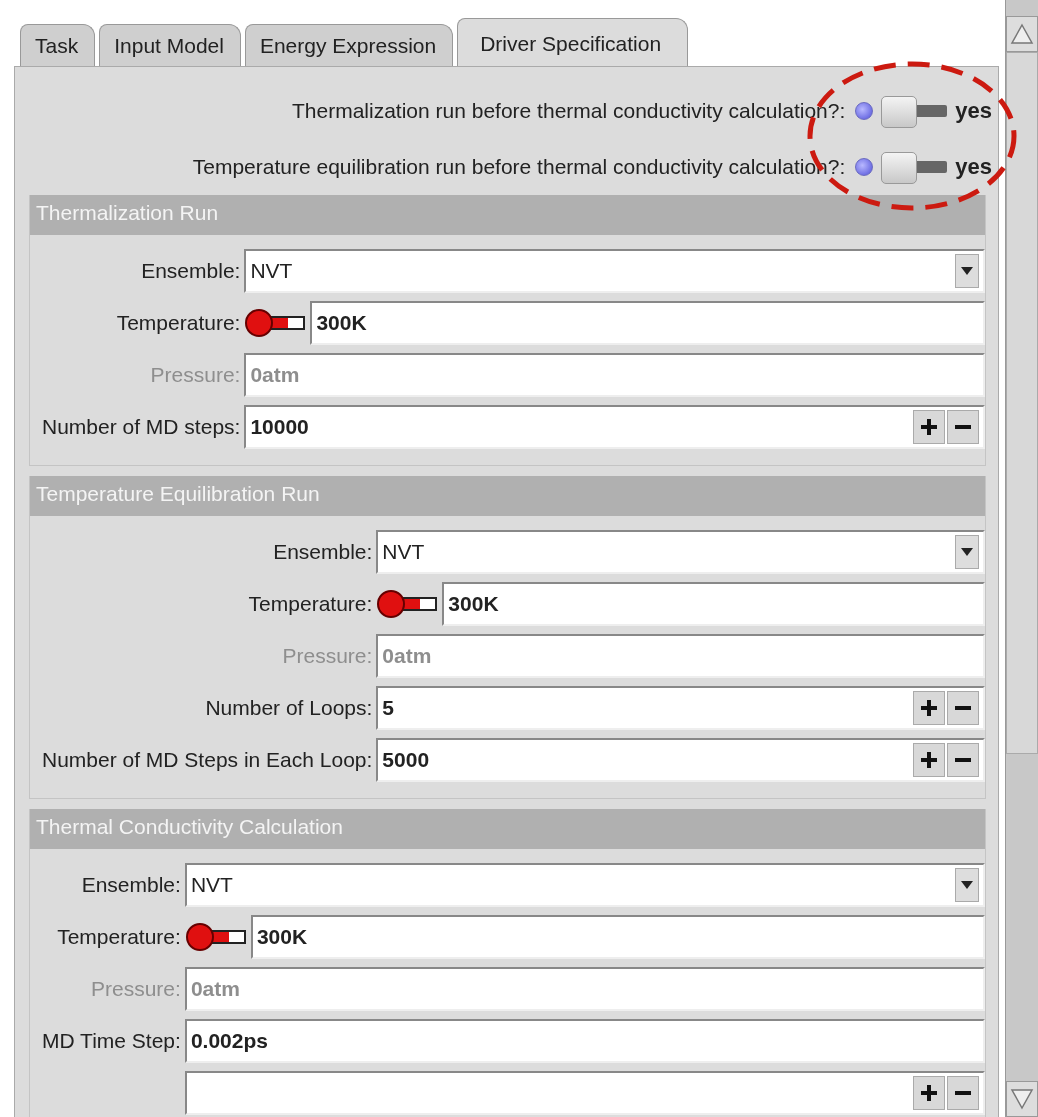 The width and height of the screenshot is (1038, 1117). What do you see at coordinates (614, 427) in the screenshot?
I see `number-field: 10000` at bounding box center [614, 427].